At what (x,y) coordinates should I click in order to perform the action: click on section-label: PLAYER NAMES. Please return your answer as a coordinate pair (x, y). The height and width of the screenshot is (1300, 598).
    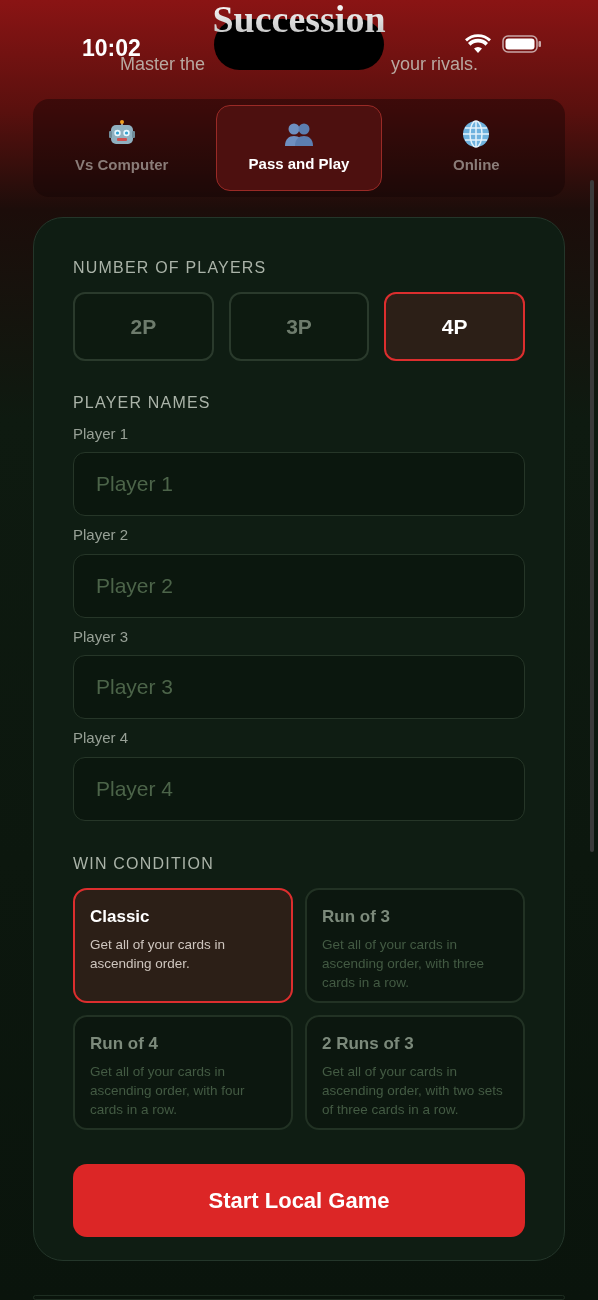
    Looking at the image, I should click on (142, 402).